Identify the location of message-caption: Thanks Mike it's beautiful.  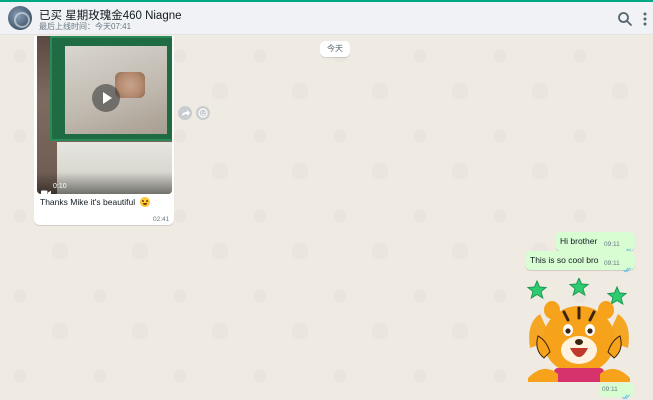
(95, 202).